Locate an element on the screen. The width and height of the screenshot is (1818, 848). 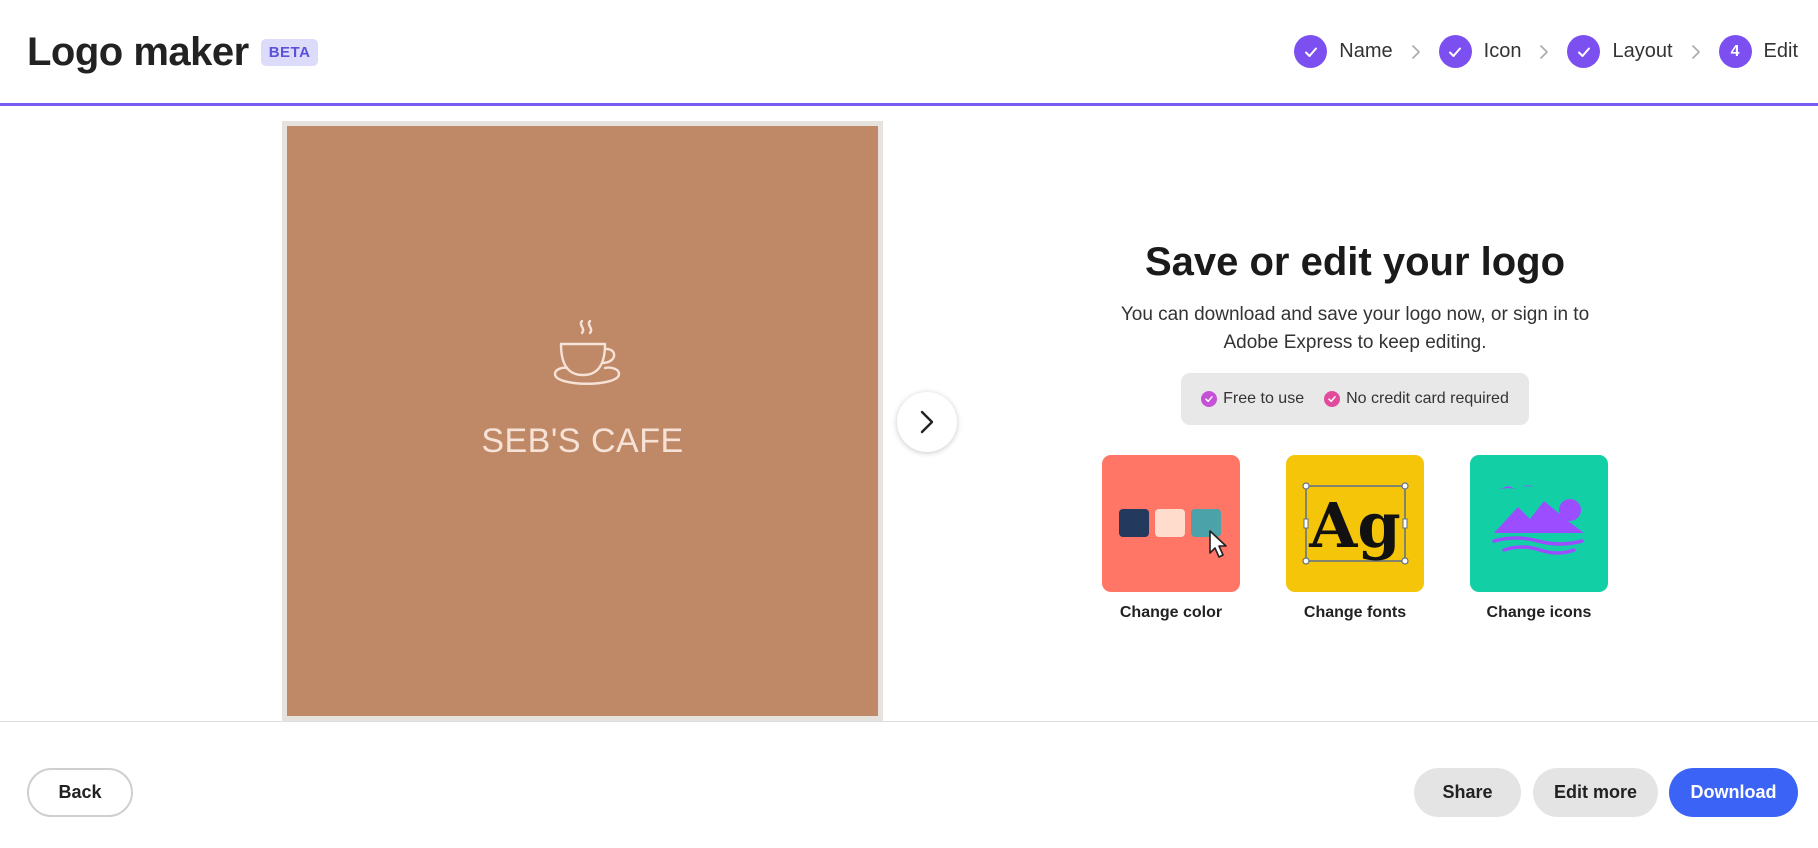
change-fonts-option: Ag Change fonts is located at coordinates (1355, 538).